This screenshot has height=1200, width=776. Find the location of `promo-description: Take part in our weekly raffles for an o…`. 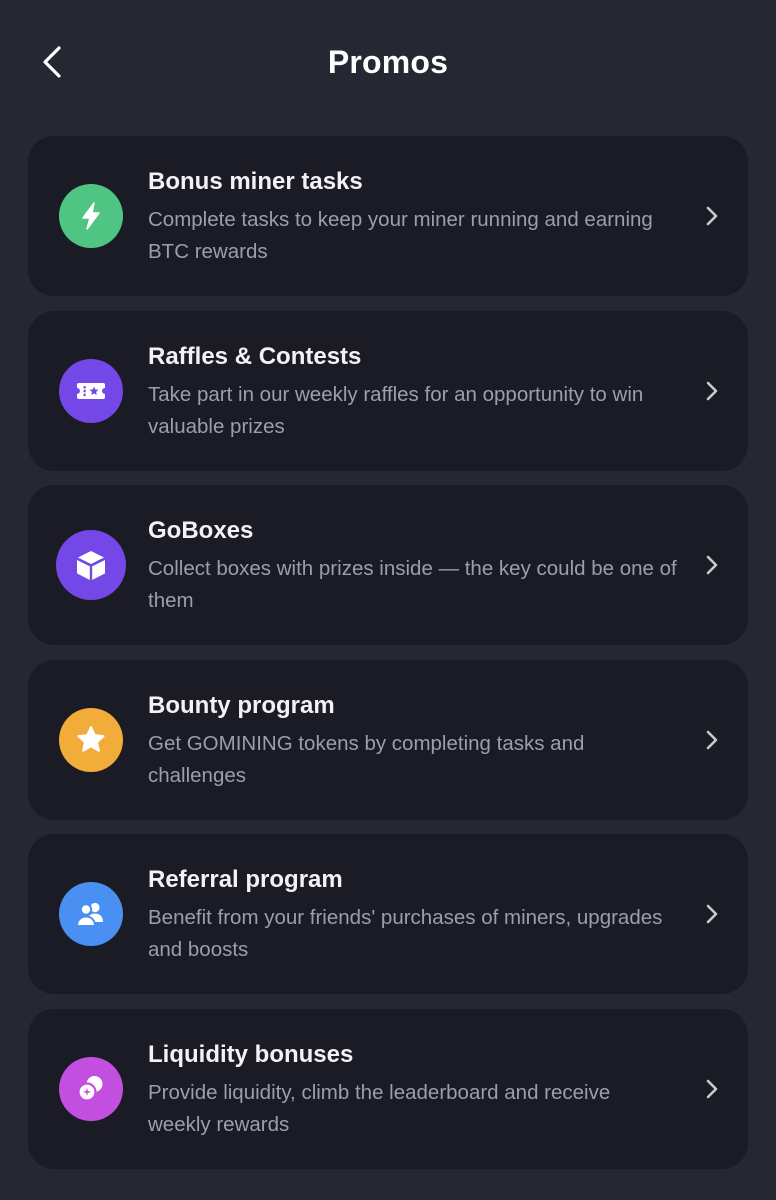

promo-description: Take part in our weekly raffles for an o… is located at coordinates (396, 410).